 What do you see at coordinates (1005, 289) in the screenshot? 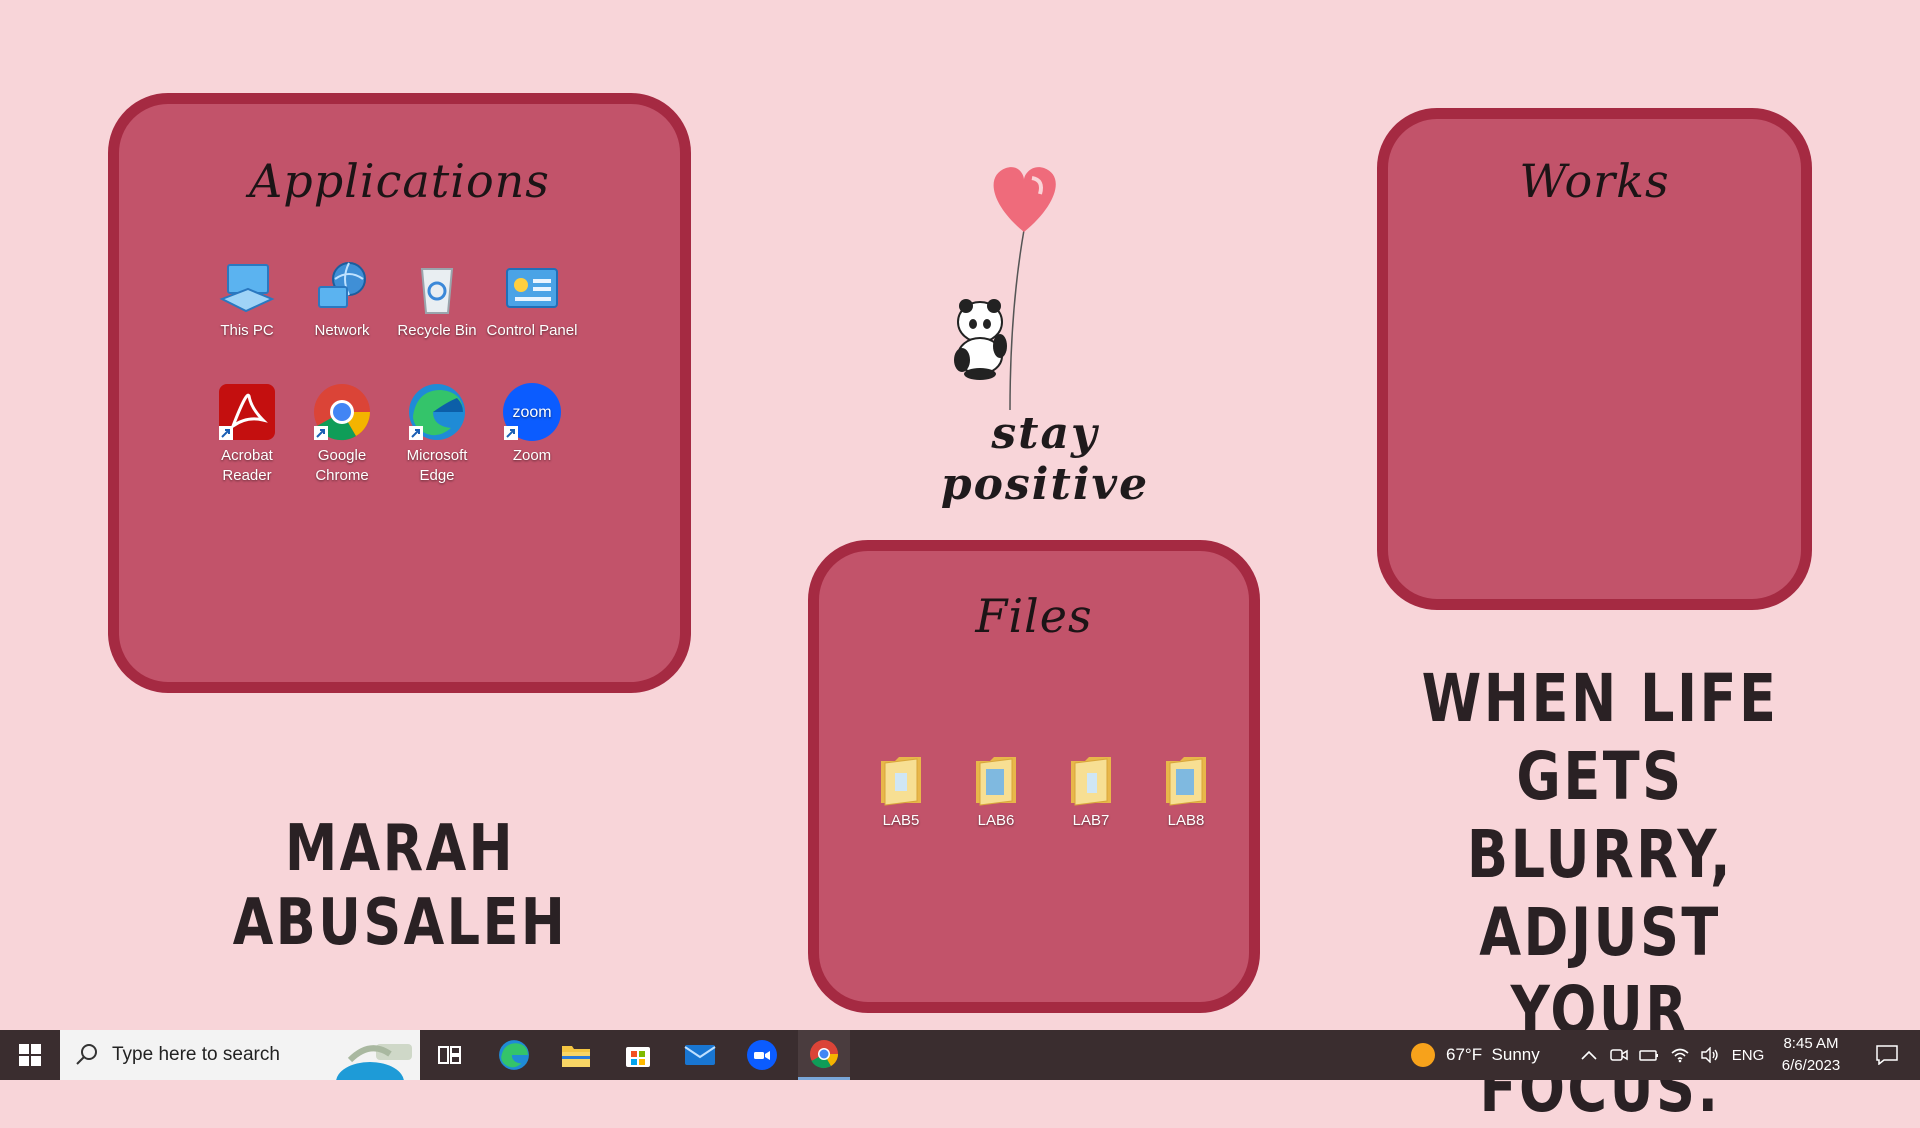
I see `heart-balloon-panda-icon` at bounding box center [1005, 289].